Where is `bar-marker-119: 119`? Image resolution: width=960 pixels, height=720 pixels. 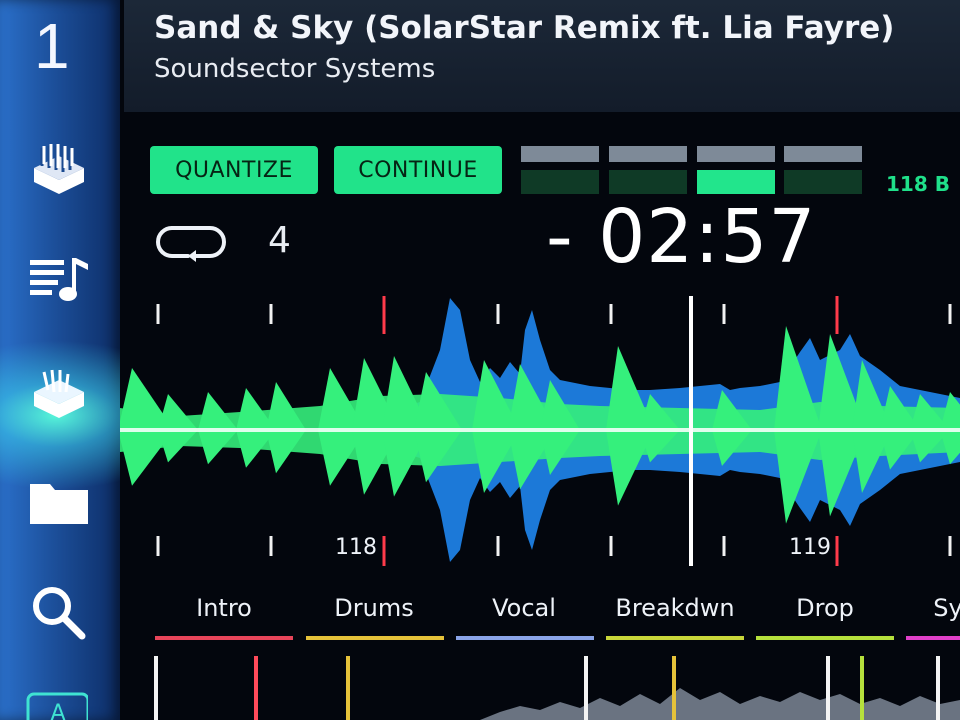
bar-marker-119: 119 is located at coordinates (810, 547).